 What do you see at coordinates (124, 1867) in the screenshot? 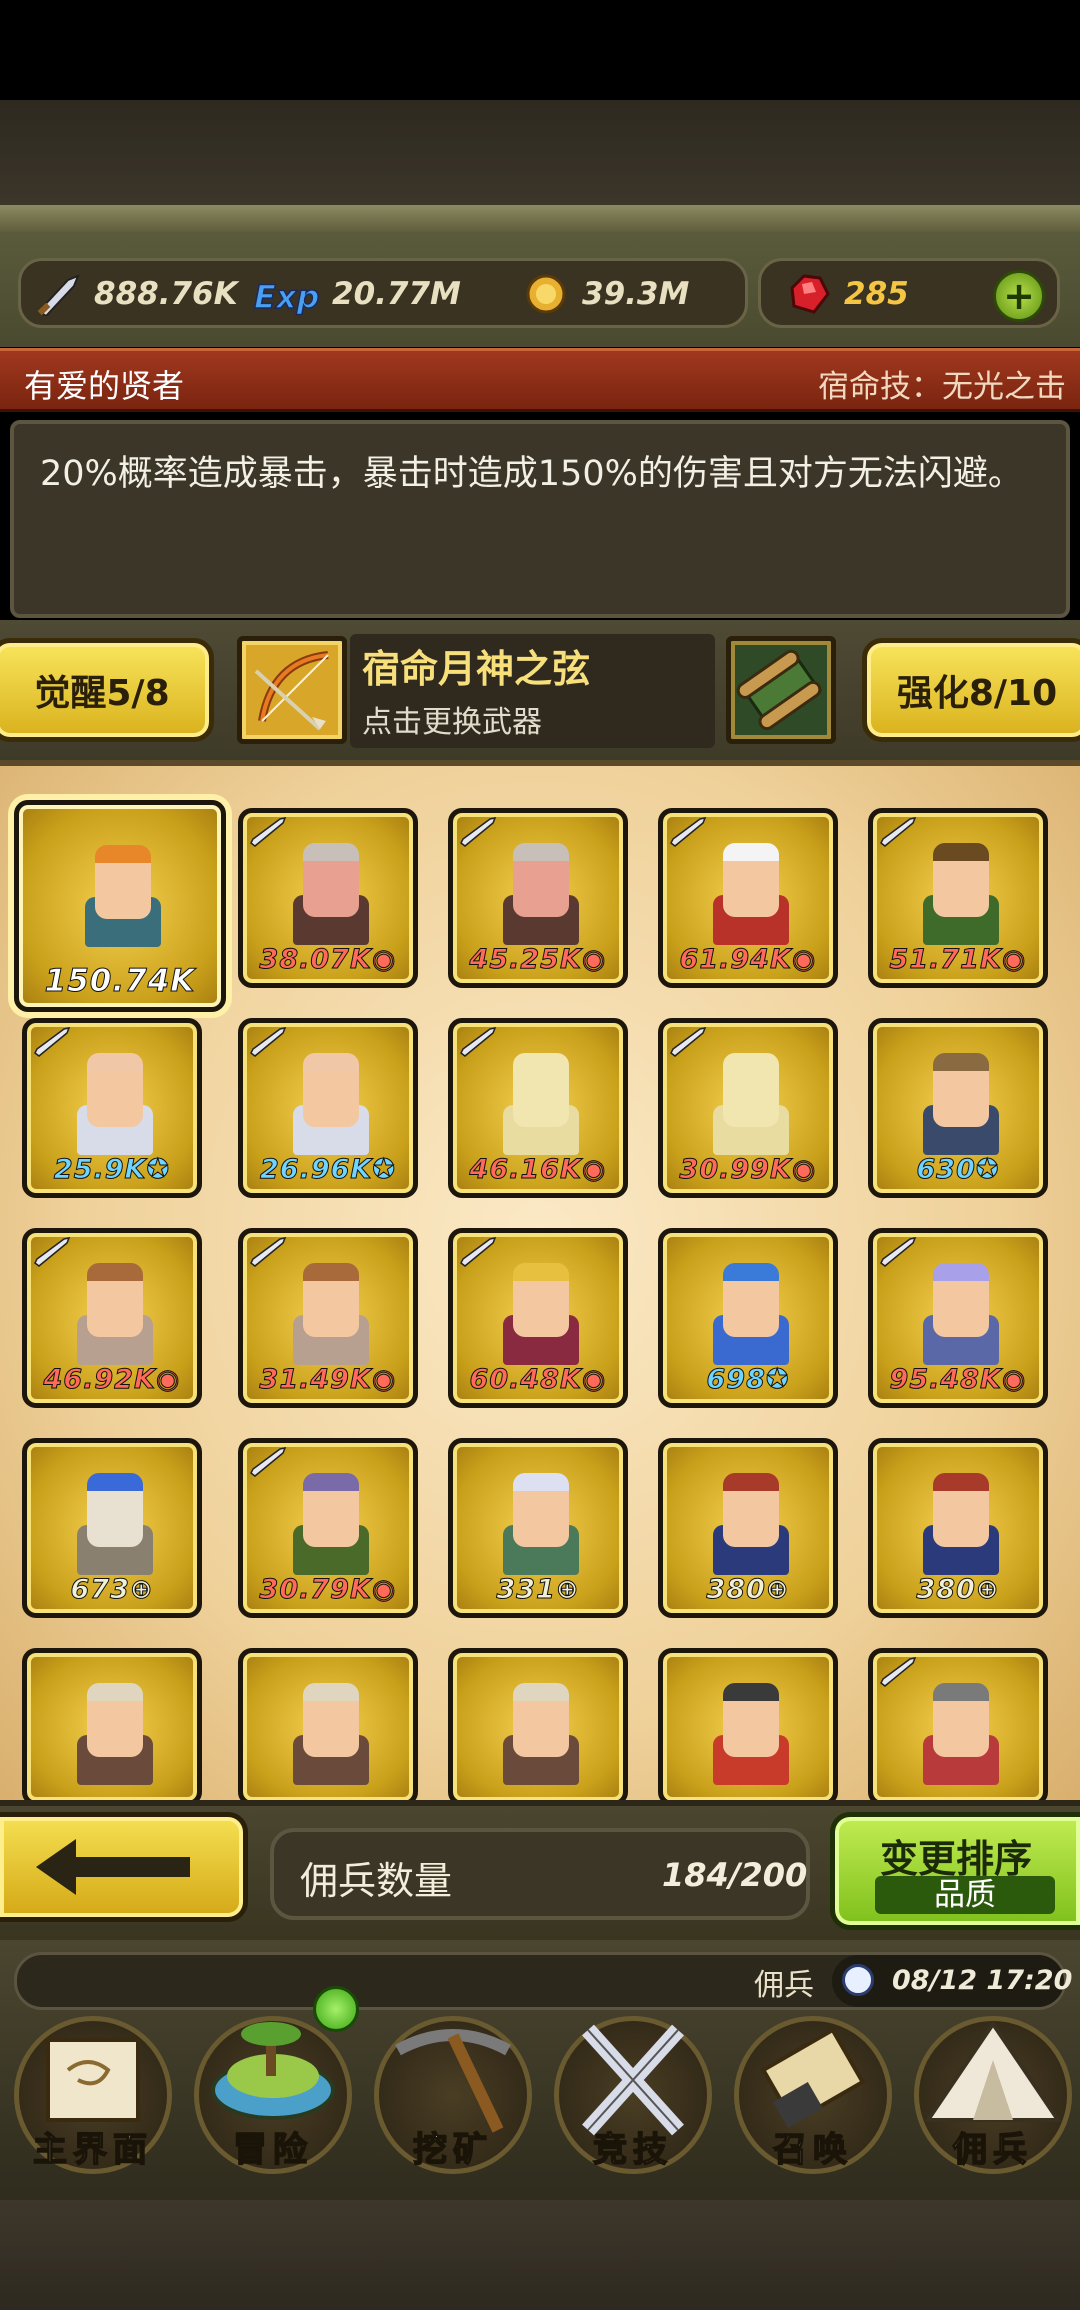
I see `back-button` at bounding box center [124, 1867].